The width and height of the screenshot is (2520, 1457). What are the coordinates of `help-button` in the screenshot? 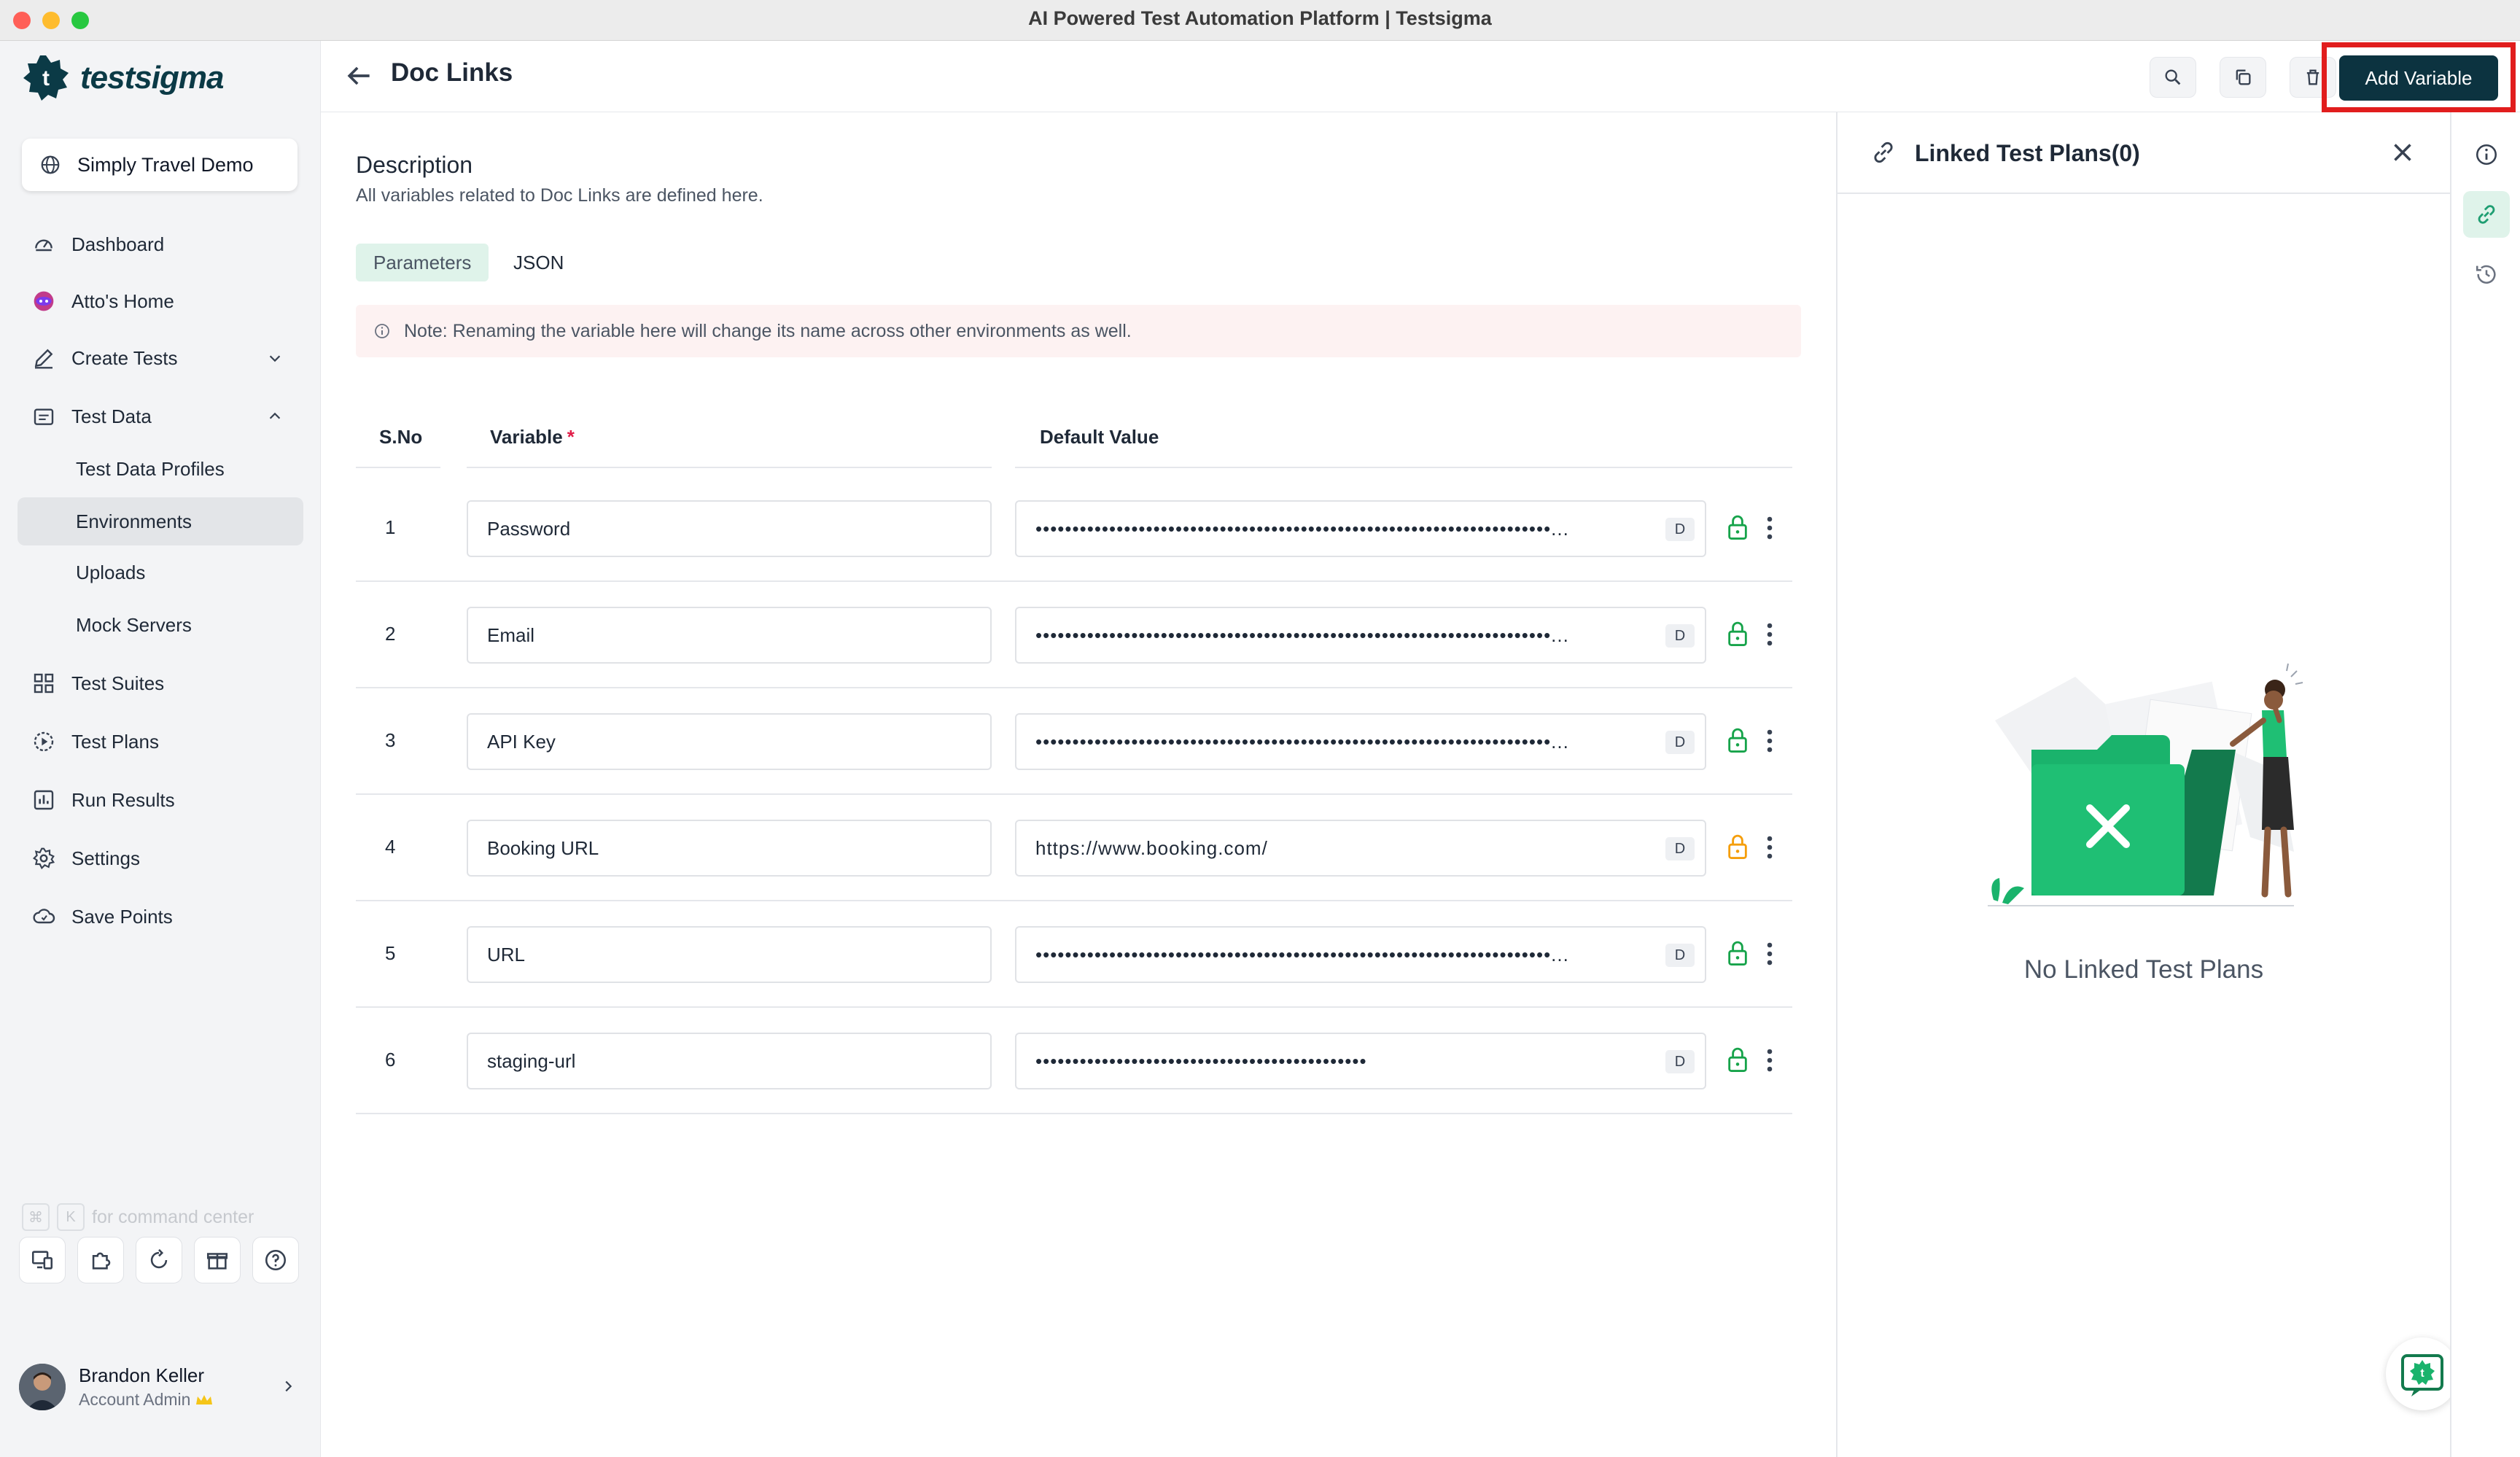 It's located at (275, 1260).